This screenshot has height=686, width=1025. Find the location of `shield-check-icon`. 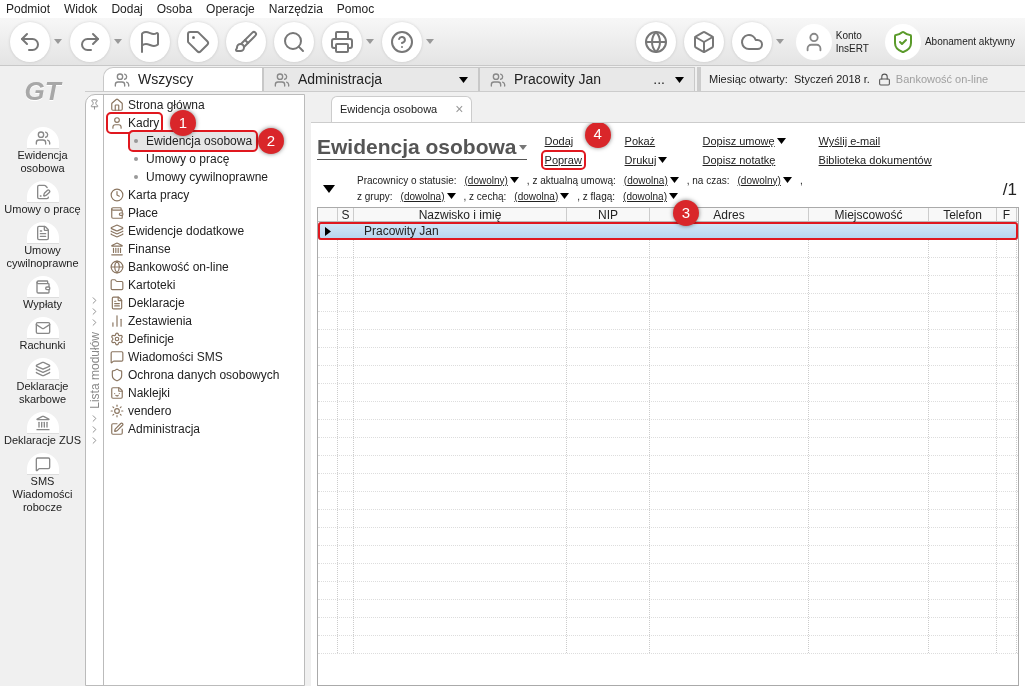

shield-check-icon is located at coordinates (902, 41).